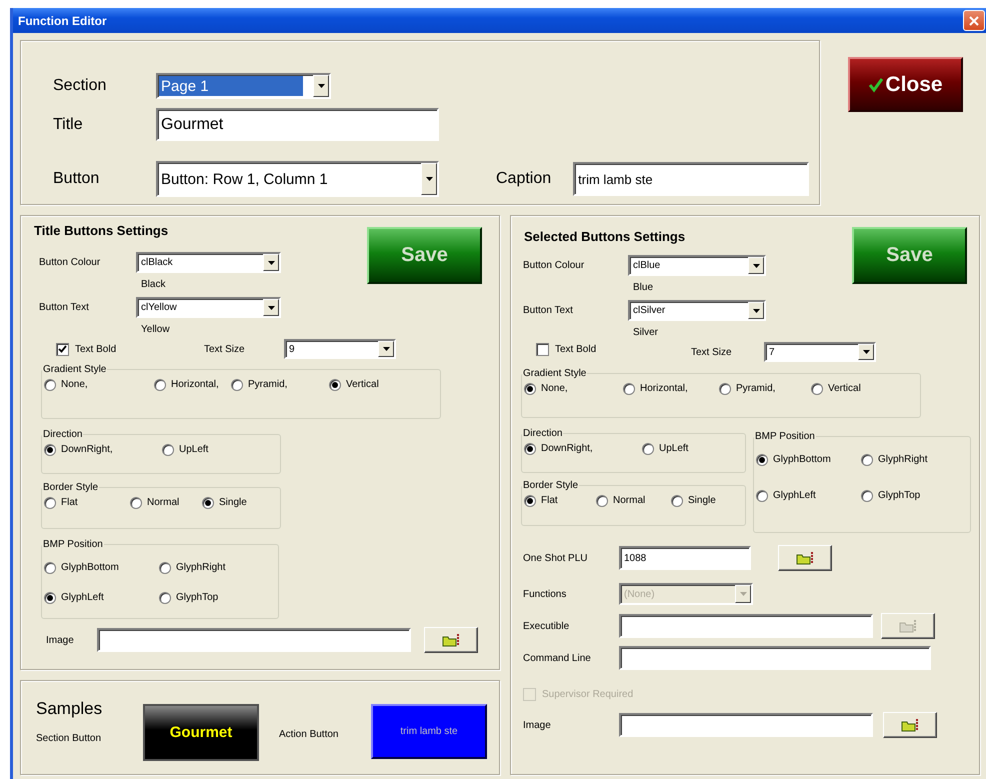  I want to click on field-label: Caption, so click(524, 179).